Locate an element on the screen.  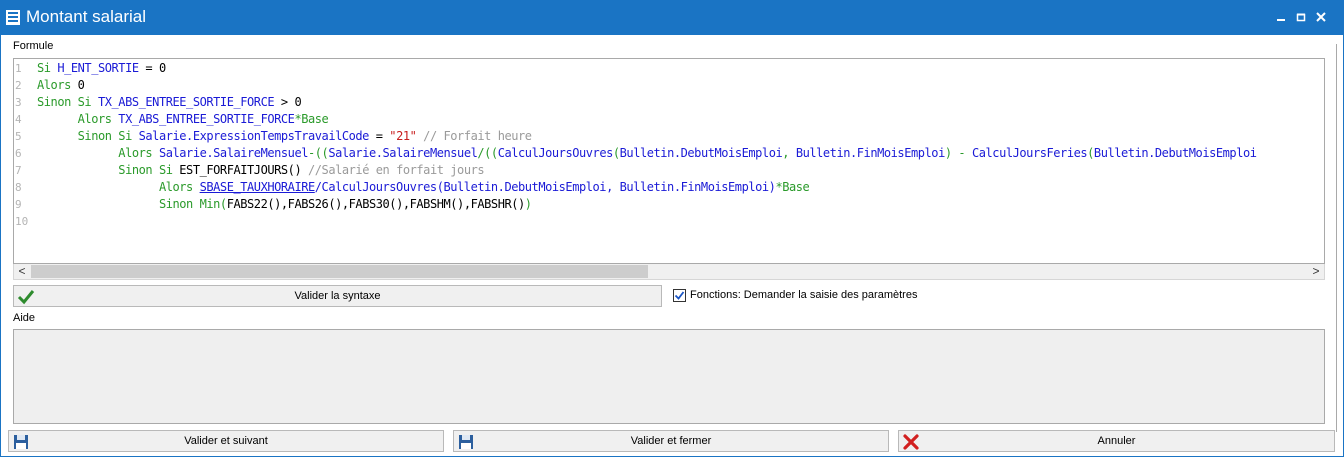
window-title: Montant salarial is located at coordinates (86, 16).